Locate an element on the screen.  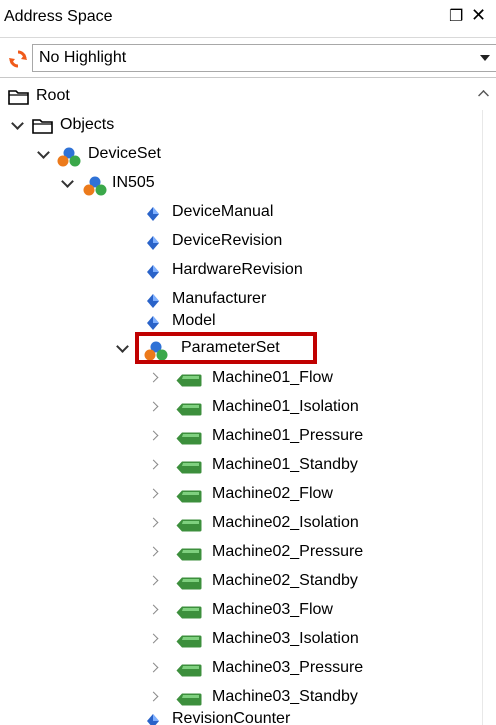
tree-node-label: DeviceSet is located at coordinates (124, 153).